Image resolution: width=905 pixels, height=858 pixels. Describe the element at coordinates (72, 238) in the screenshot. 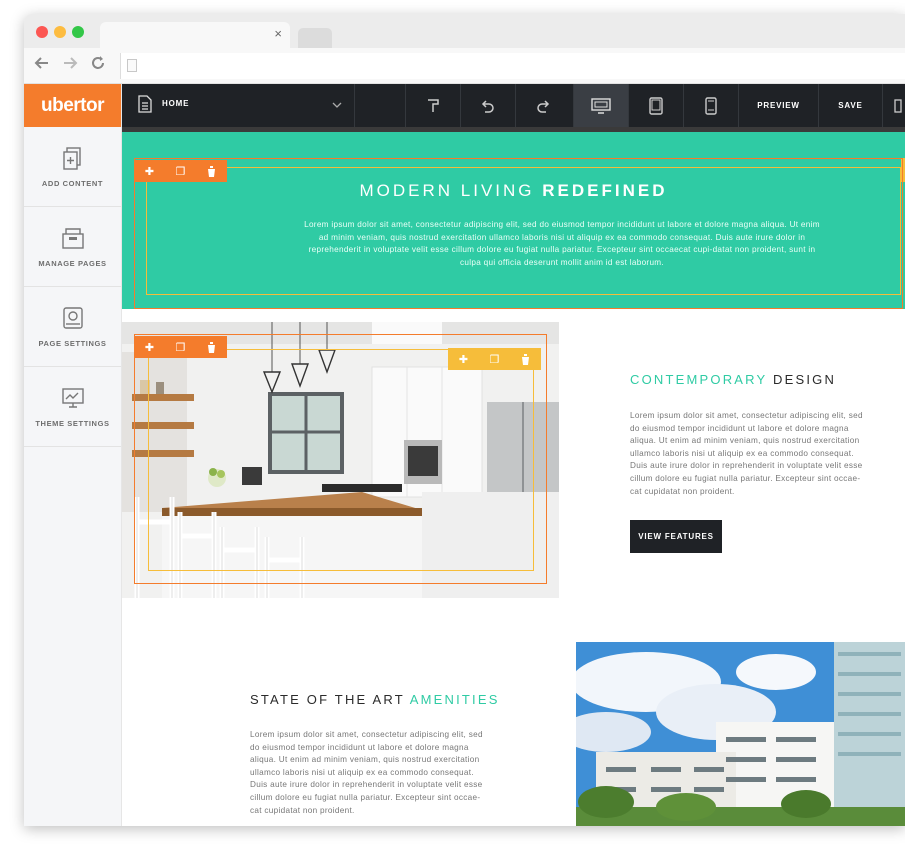

I see `manage-pages-icon` at that location.